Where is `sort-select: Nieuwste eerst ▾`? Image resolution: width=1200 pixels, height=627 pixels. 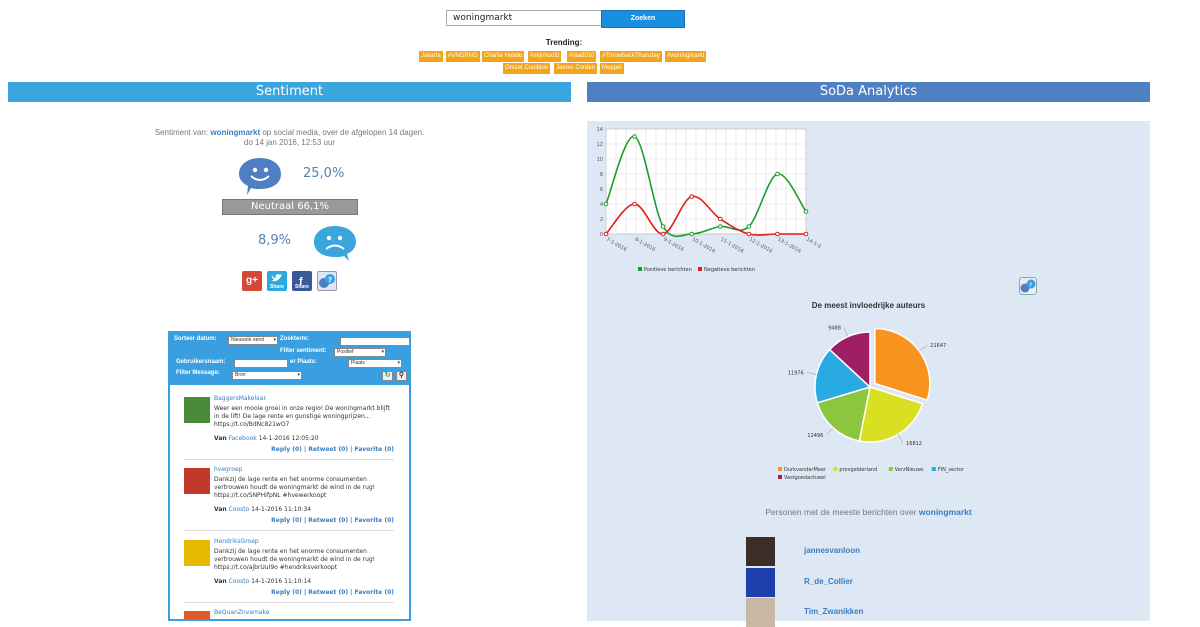
sort-select: Nieuwste eerst ▾ is located at coordinates (253, 340).